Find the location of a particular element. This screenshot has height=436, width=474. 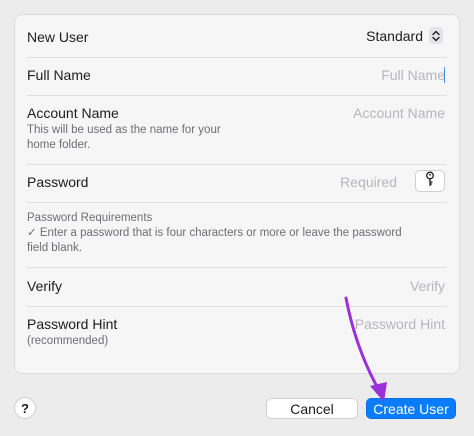

account-name-note-line1: This will be used as the name for your is located at coordinates (124, 130).